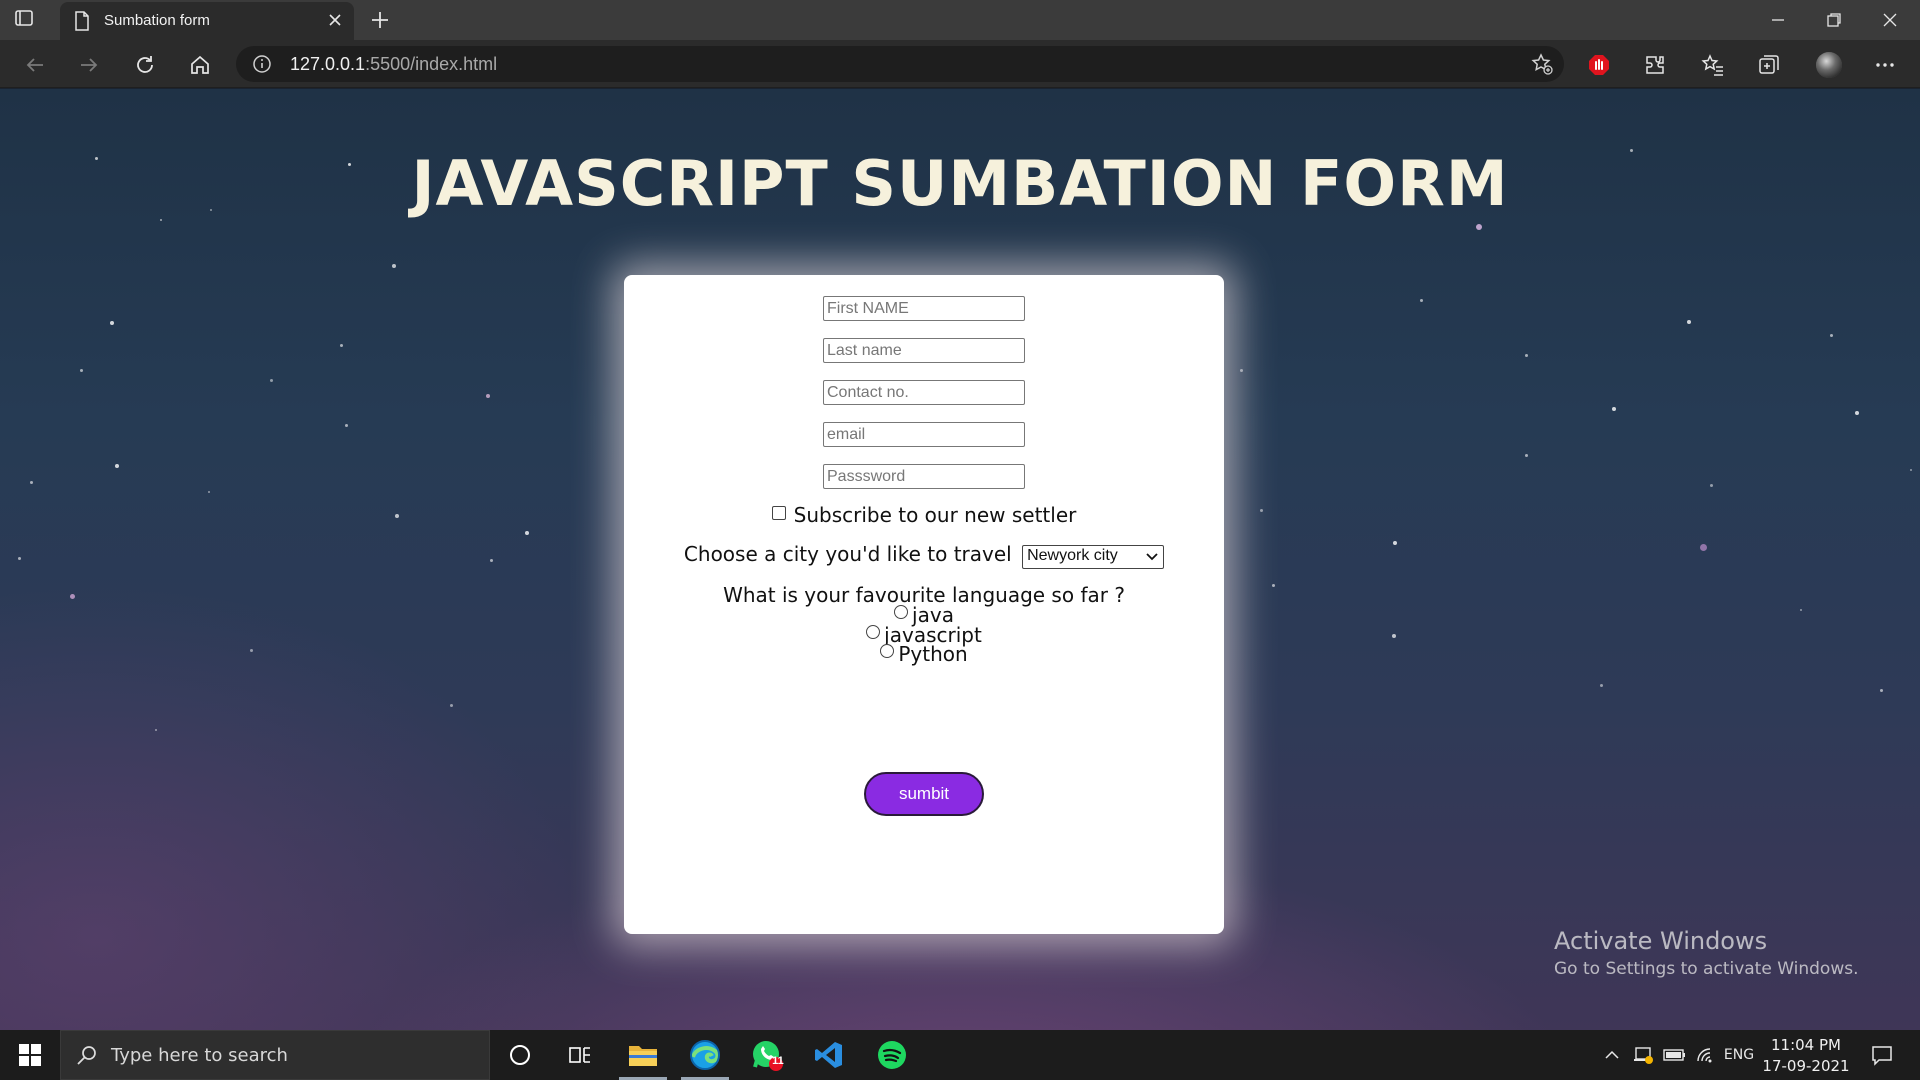 This screenshot has height=1080, width=1920. What do you see at coordinates (580, 1055) in the screenshot?
I see `task-view-icon` at bounding box center [580, 1055].